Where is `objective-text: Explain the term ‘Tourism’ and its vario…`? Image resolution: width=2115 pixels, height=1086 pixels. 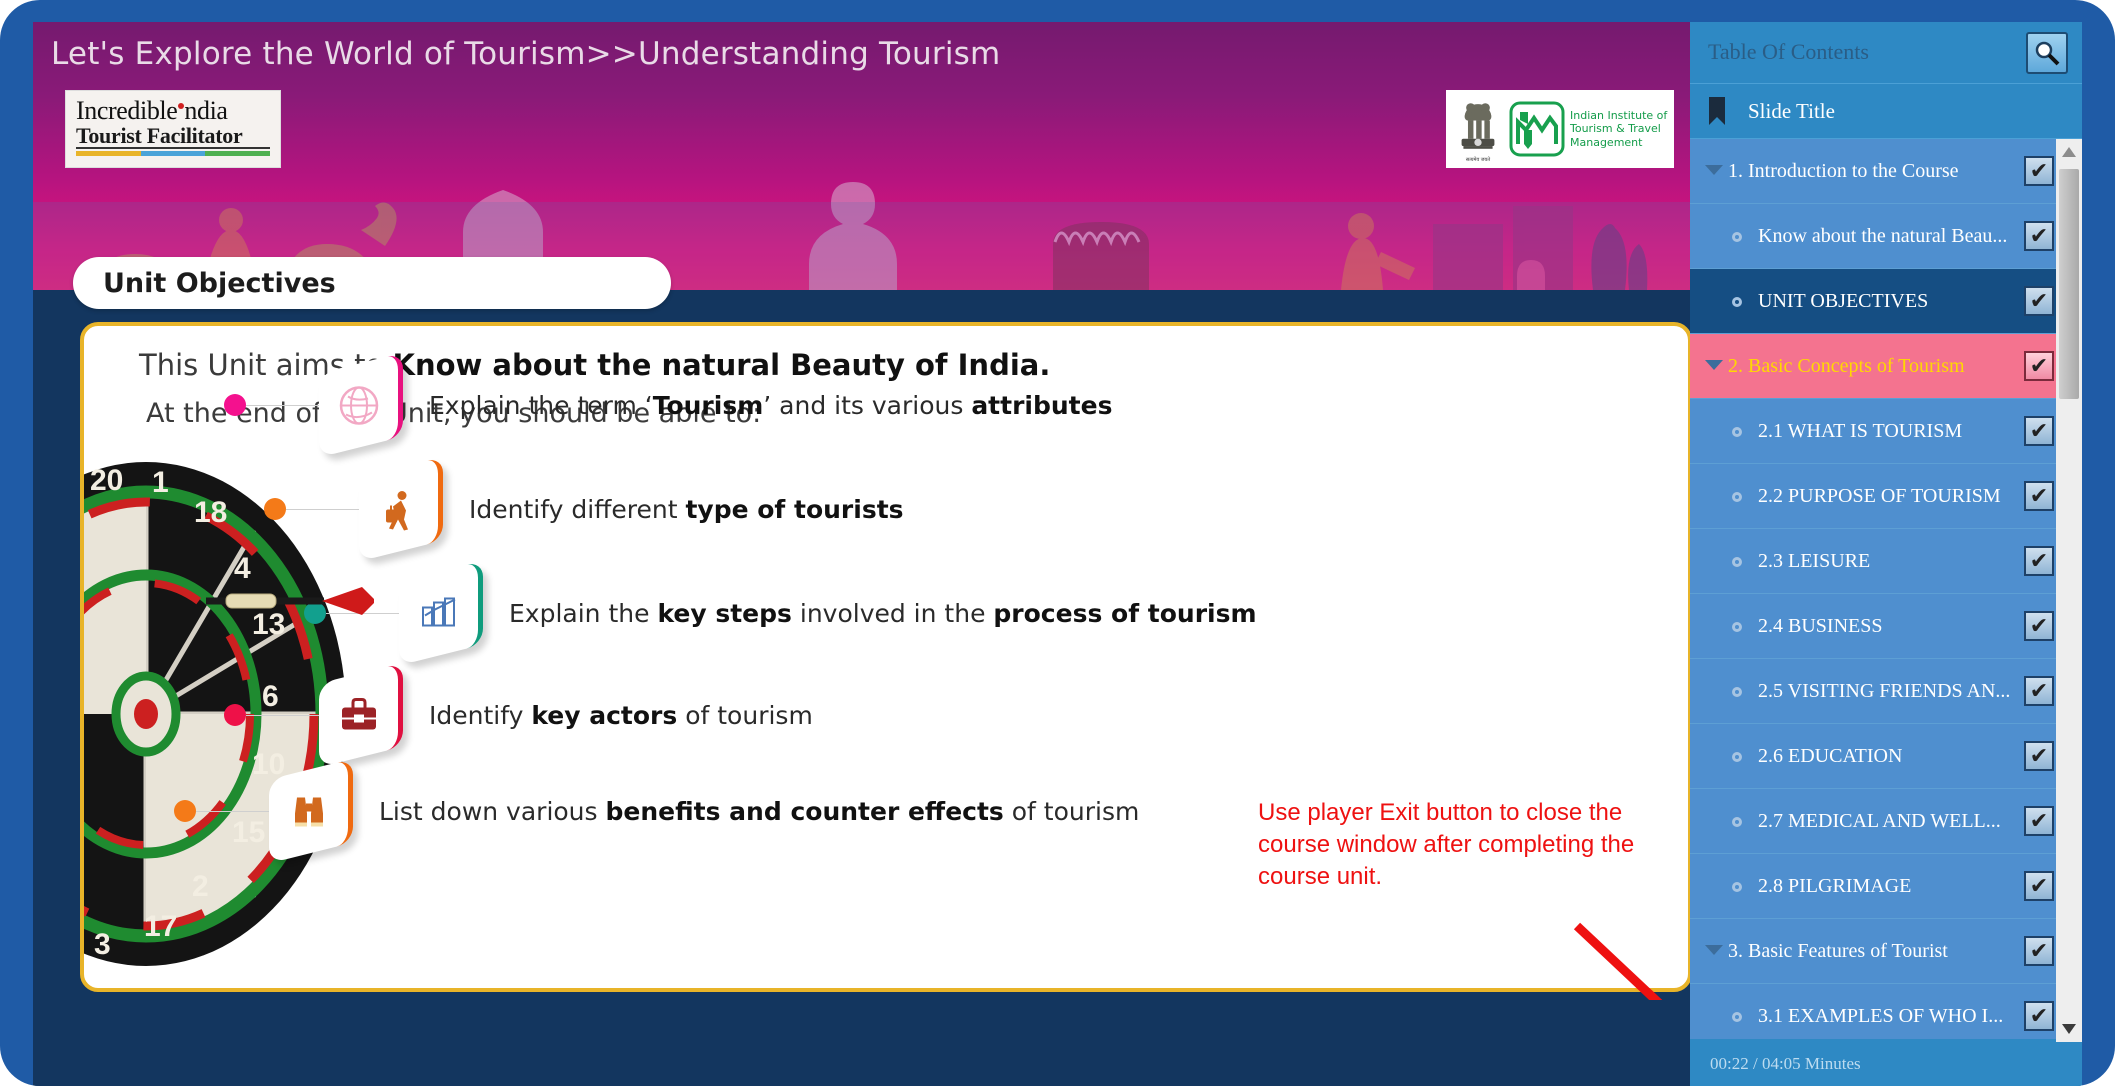 objective-text: Explain the term ‘Tourism’ and its vario… is located at coordinates (771, 405).